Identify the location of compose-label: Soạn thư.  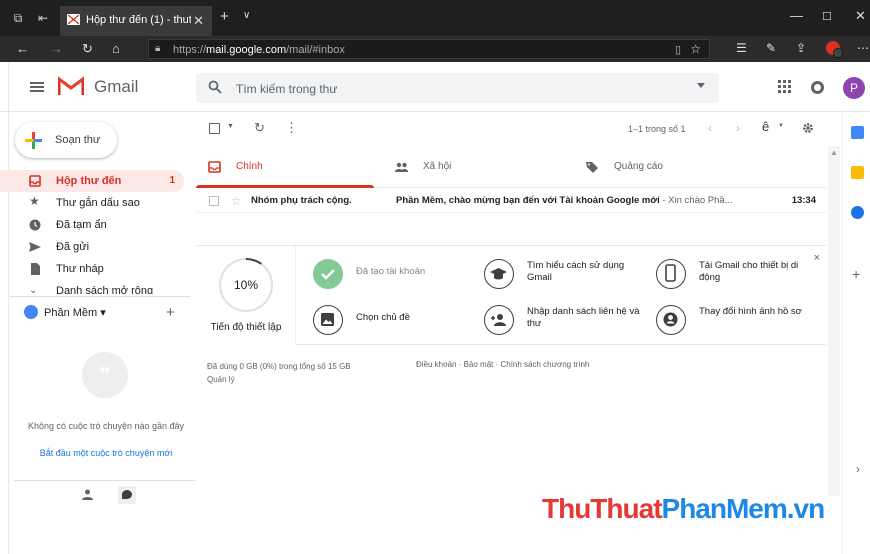
(78, 140).